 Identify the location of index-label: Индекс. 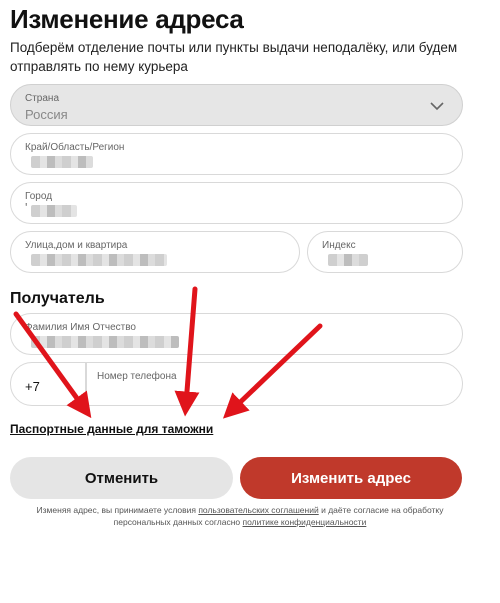
(339, 245).